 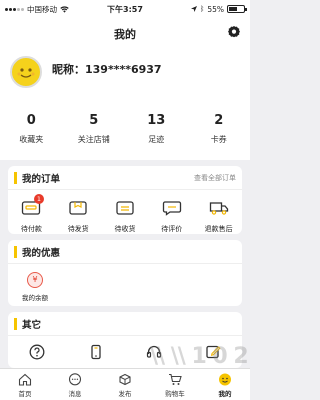 I want to click on clock: 下午3:57, so click(x=125, y=9).